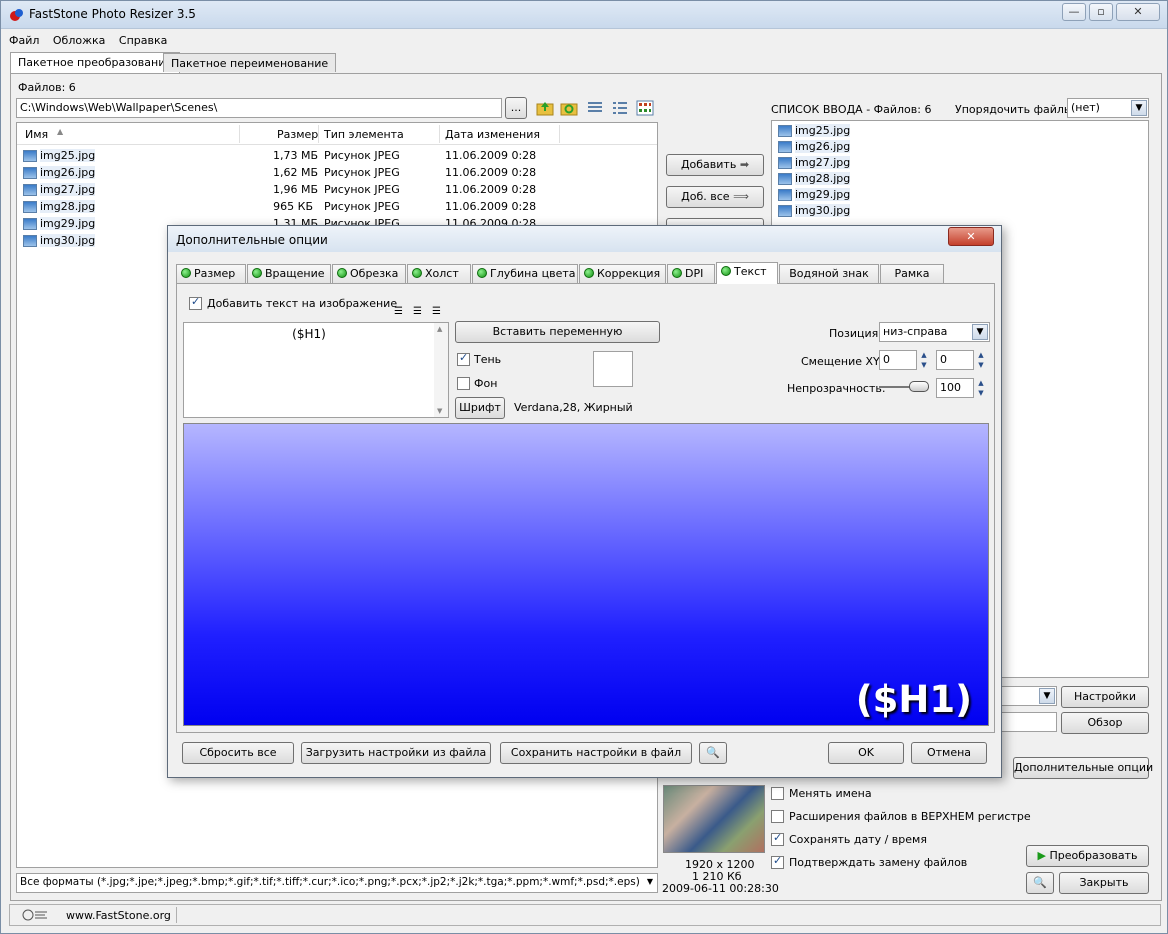 Image resolution: width=1168 pixels, height=934 pixels. I want to click on view-details-icon, so click(595, 108).